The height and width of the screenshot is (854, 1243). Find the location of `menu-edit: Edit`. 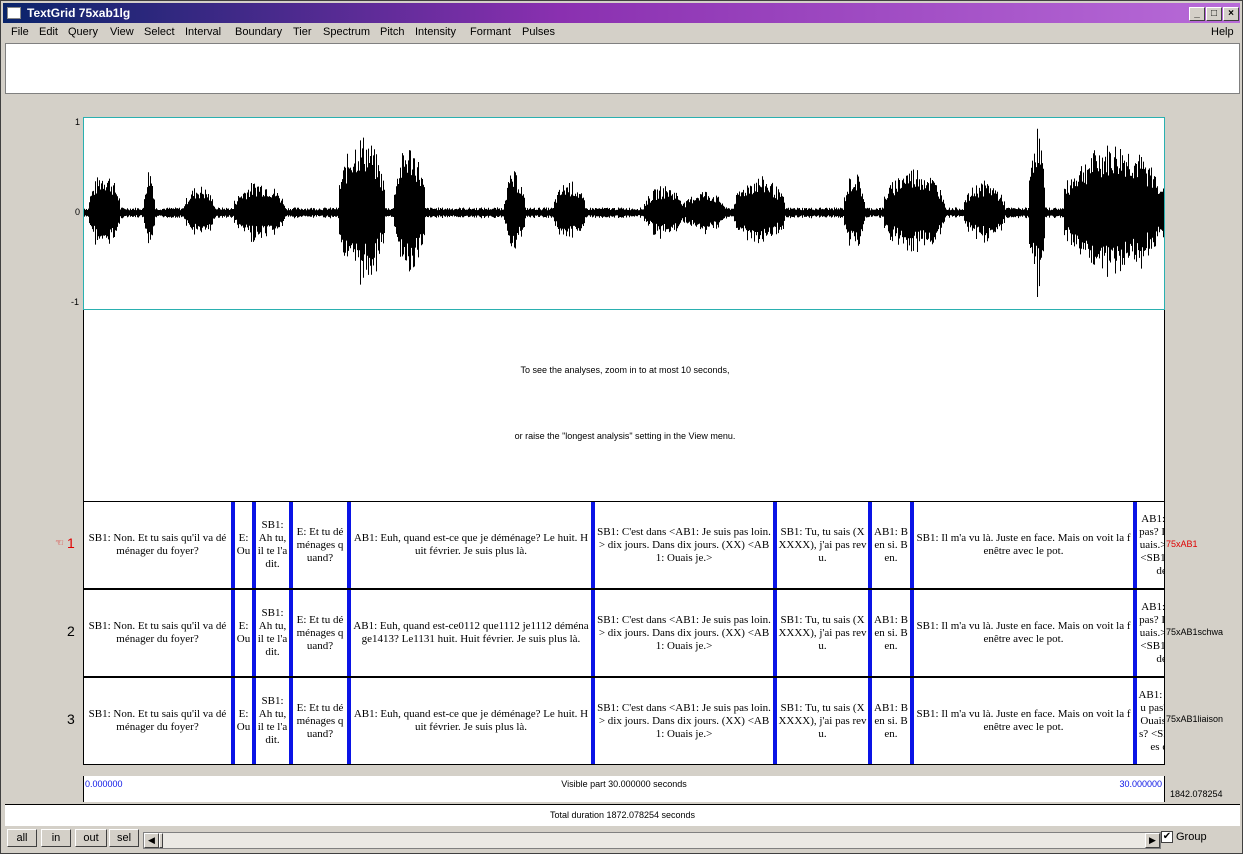

menu-edit: Edit is located at coordinates (48, 32).